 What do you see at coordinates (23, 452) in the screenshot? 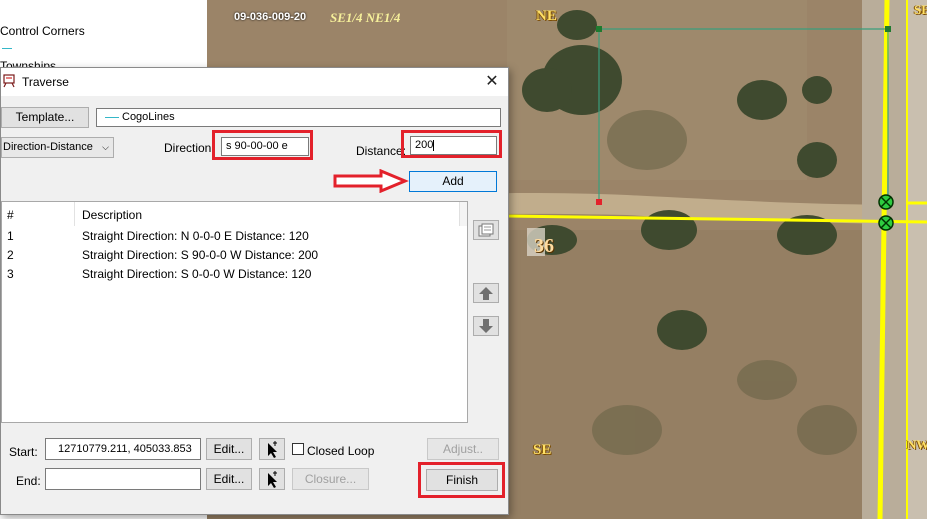
I see `start-label: Start:` at bounding box center [23, 452].